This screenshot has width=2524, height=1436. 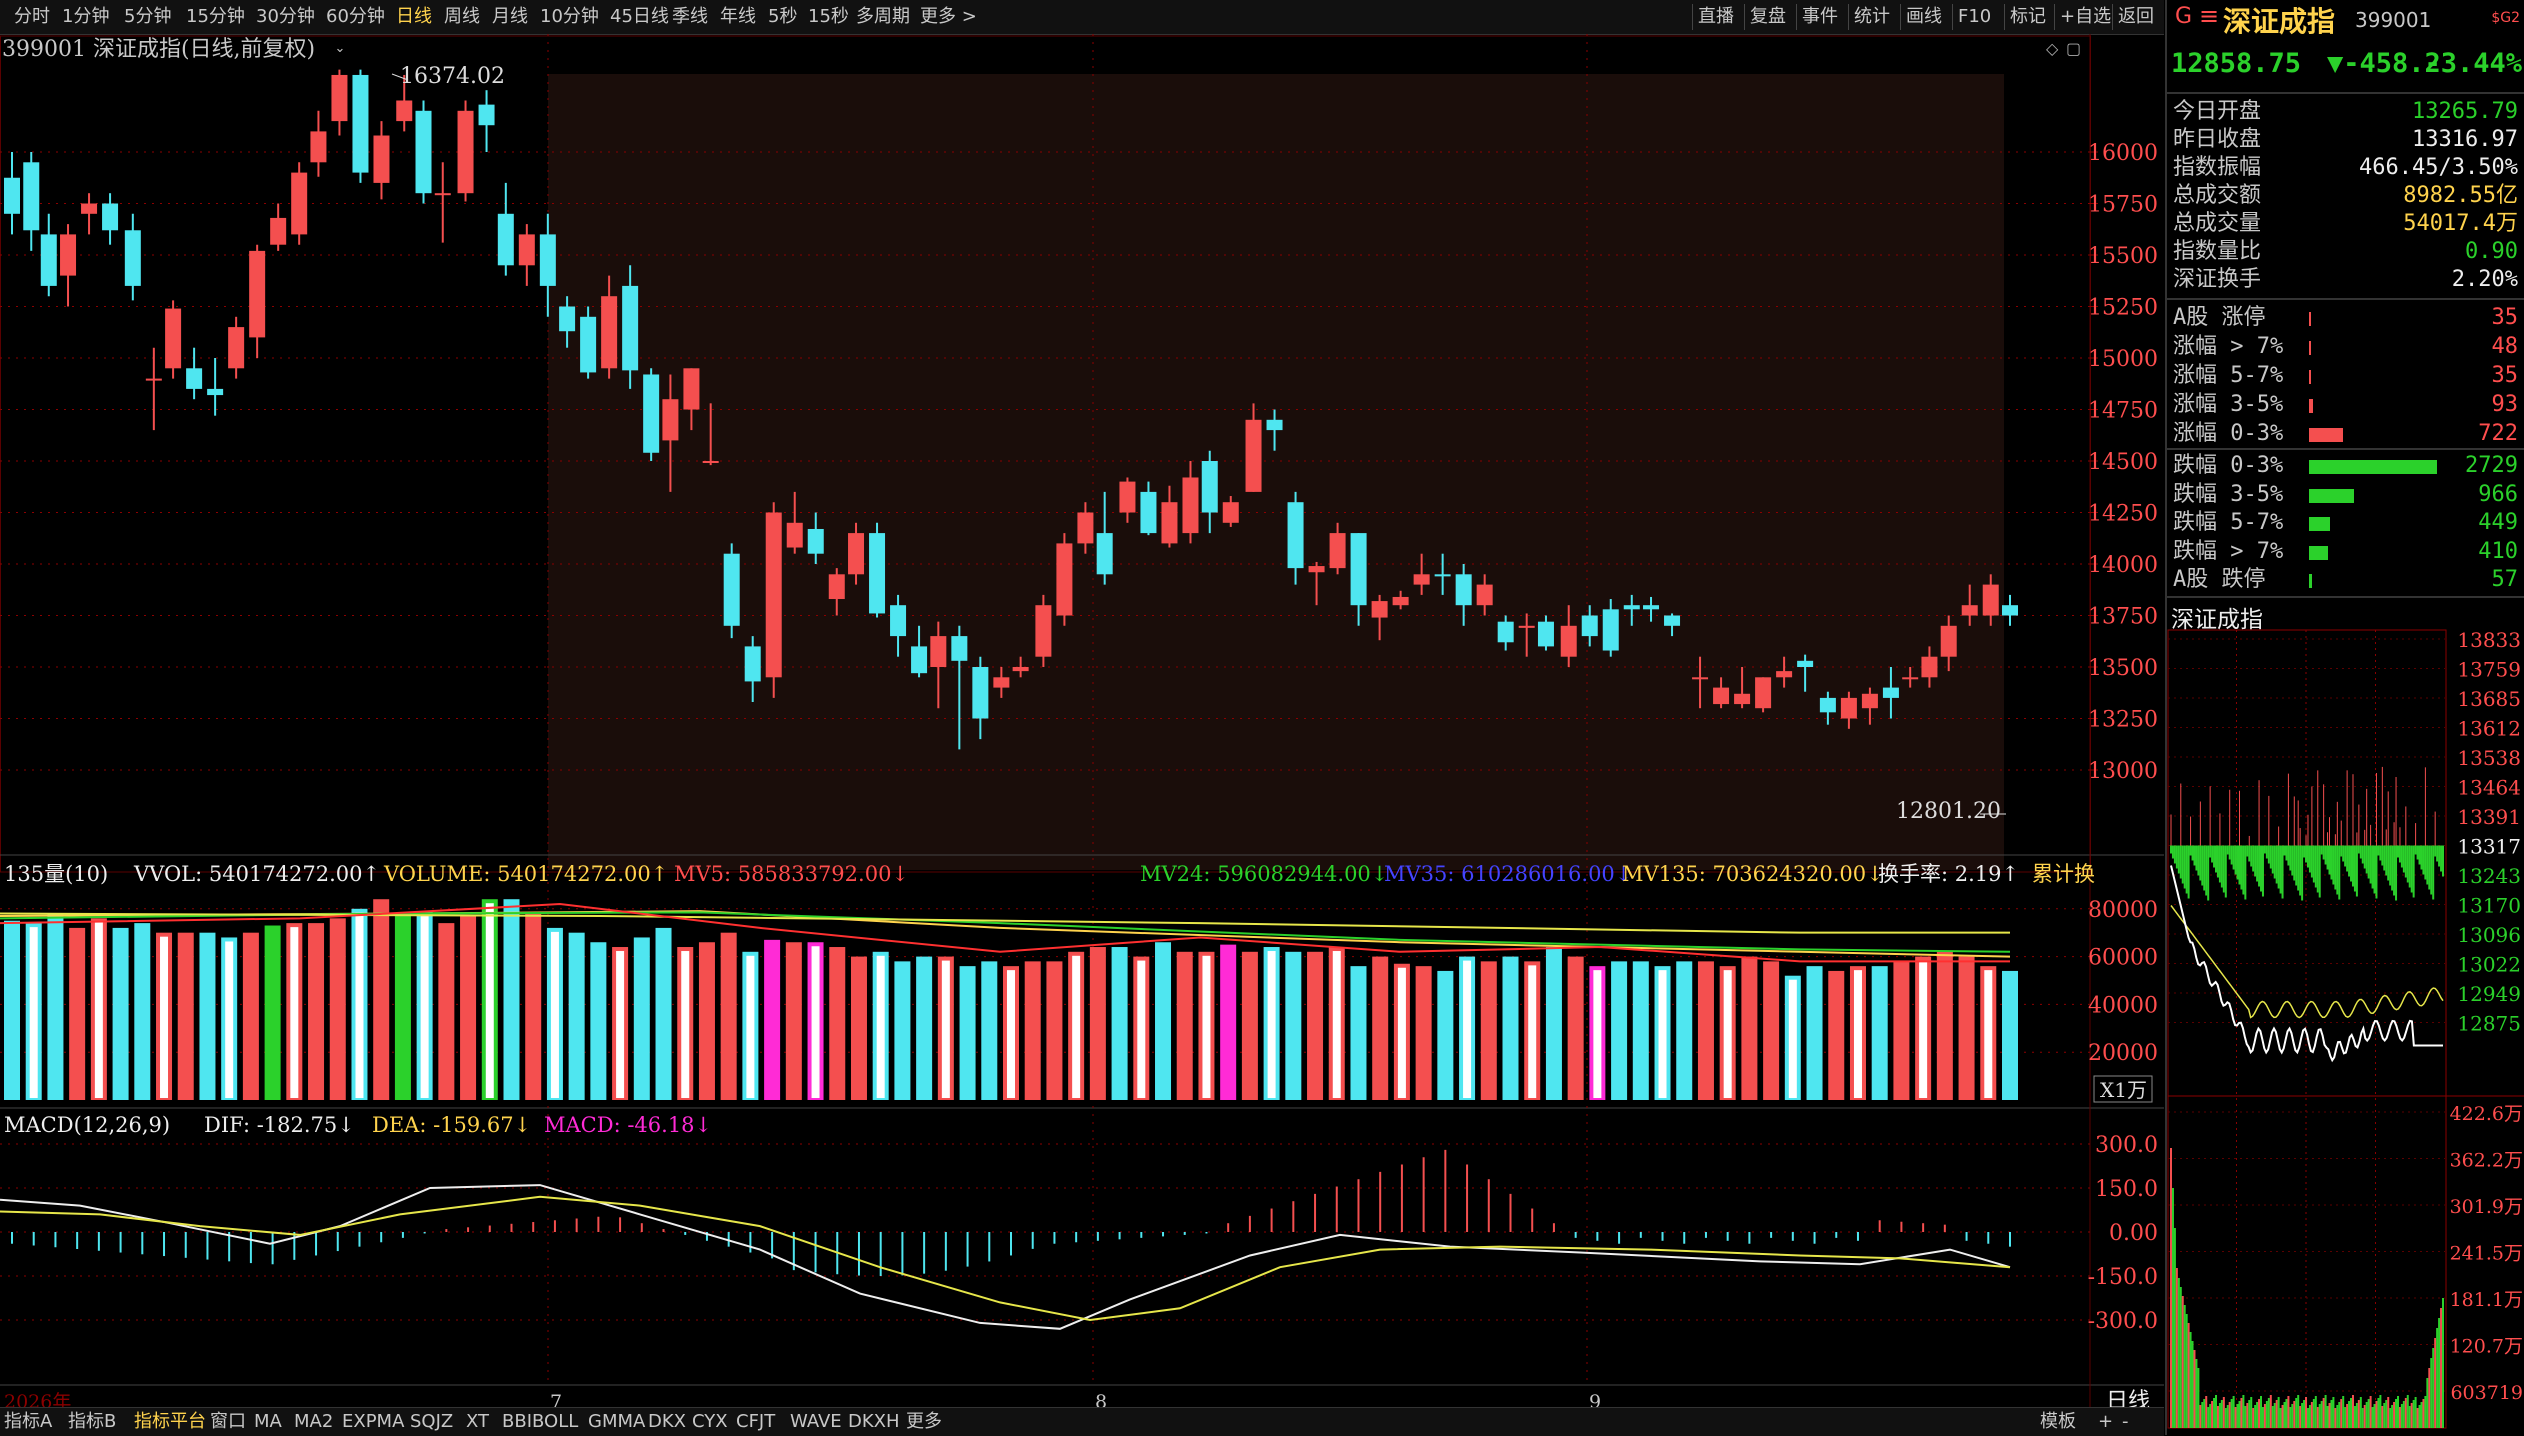 What do you see at coordinates (373, 1422) in the screenshot?
I see `indicator-tab-6: EXPMA` at bounding box center [373, 1422].